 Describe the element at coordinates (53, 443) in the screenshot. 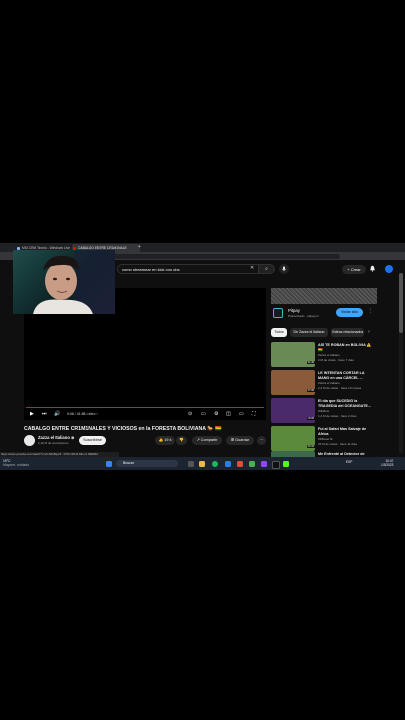

I see `subscriber-count: 2,19 M de suscriptores` at that location.